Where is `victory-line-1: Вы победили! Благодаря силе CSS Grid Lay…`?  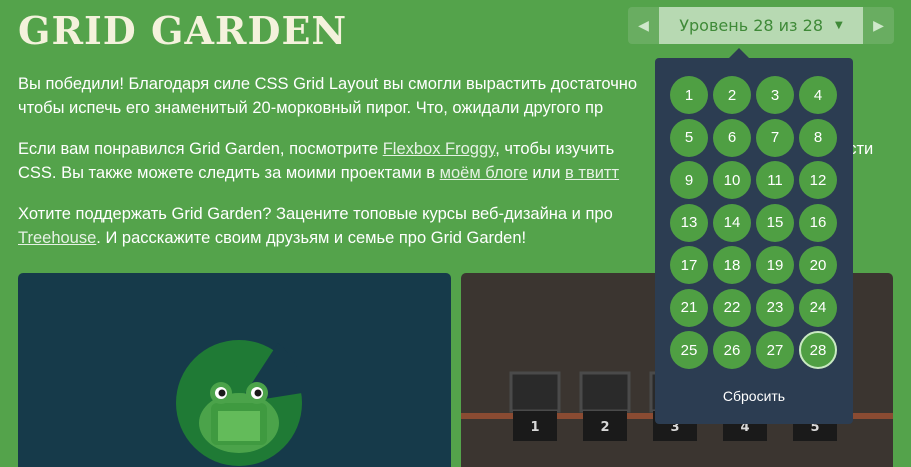
victory-line-1: Вы победили! Благодаря силе CSS Grid Lay… is located at coordinates (328, 84).